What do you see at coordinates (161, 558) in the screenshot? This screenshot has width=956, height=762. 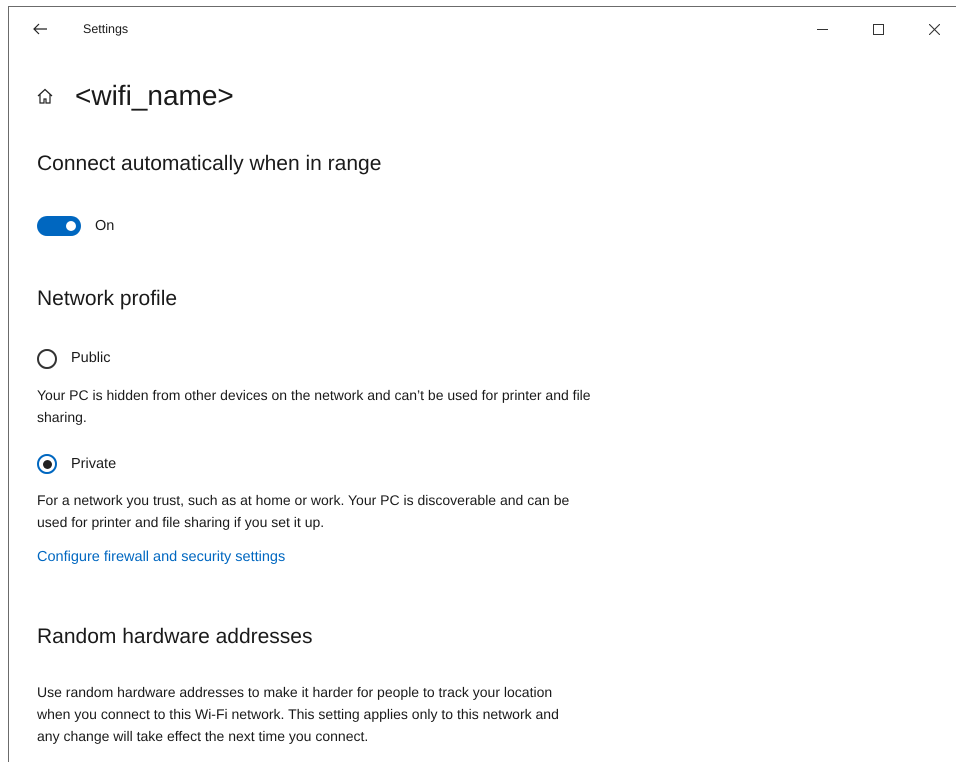 I see `firewall-settings-link: Configure firewall and security settings` at bounding box center [161, 558].